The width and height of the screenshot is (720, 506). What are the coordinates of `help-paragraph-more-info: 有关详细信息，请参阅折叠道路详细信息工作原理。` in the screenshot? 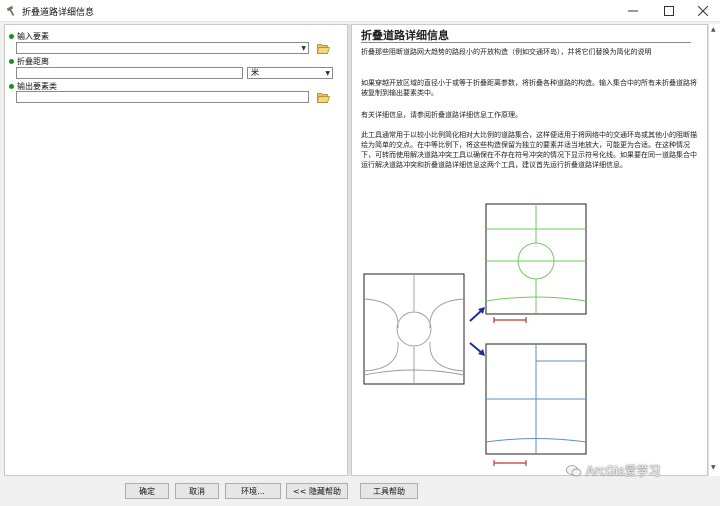 It's located at (441, 115).